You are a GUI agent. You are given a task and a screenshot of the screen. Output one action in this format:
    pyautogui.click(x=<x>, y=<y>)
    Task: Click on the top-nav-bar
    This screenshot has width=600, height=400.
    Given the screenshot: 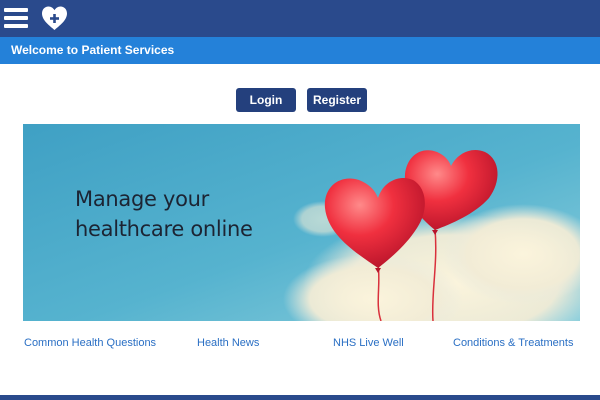 What is the action you would take?
    pyautogui.click(x=300, y=18)
    